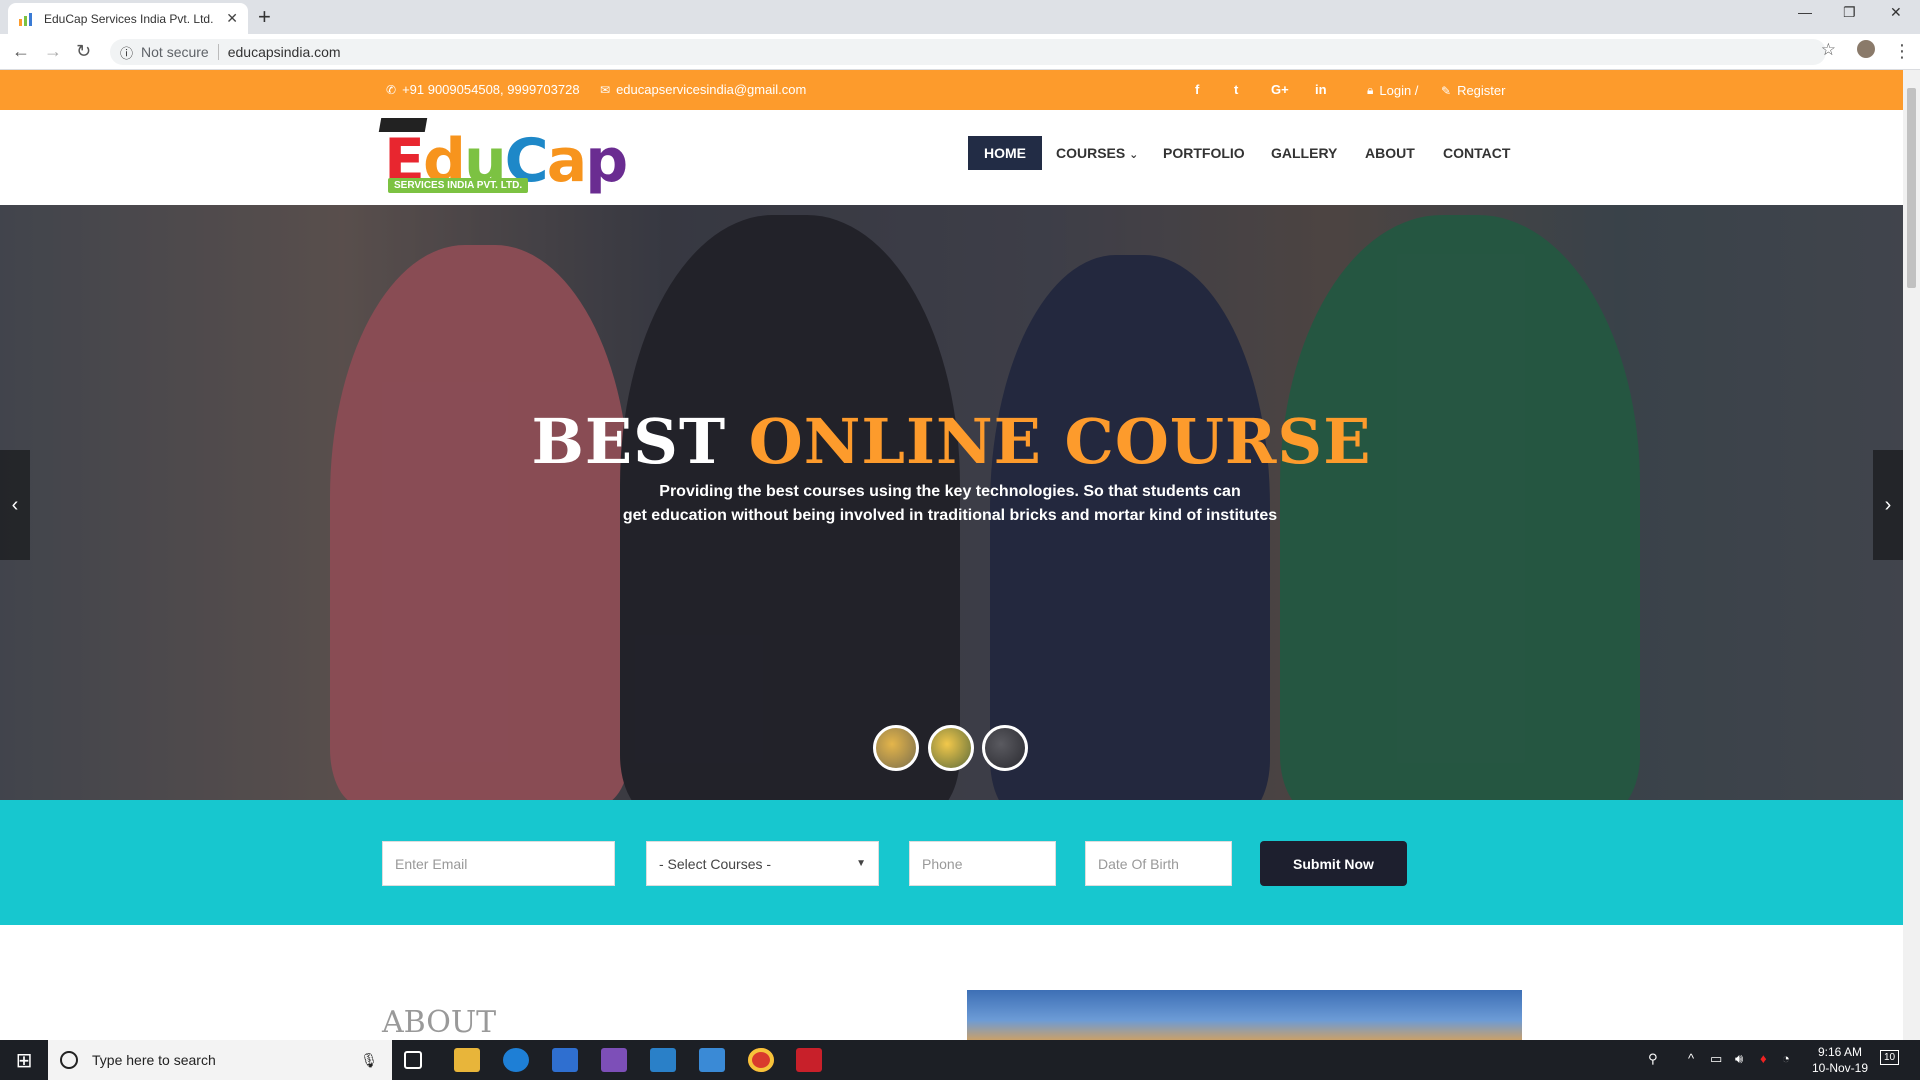 The width and height of the screenshot is (1920, 1080). Describe the element at coordinates (413, 1060) in the screenshot. I see `task-view-icon` at that location.